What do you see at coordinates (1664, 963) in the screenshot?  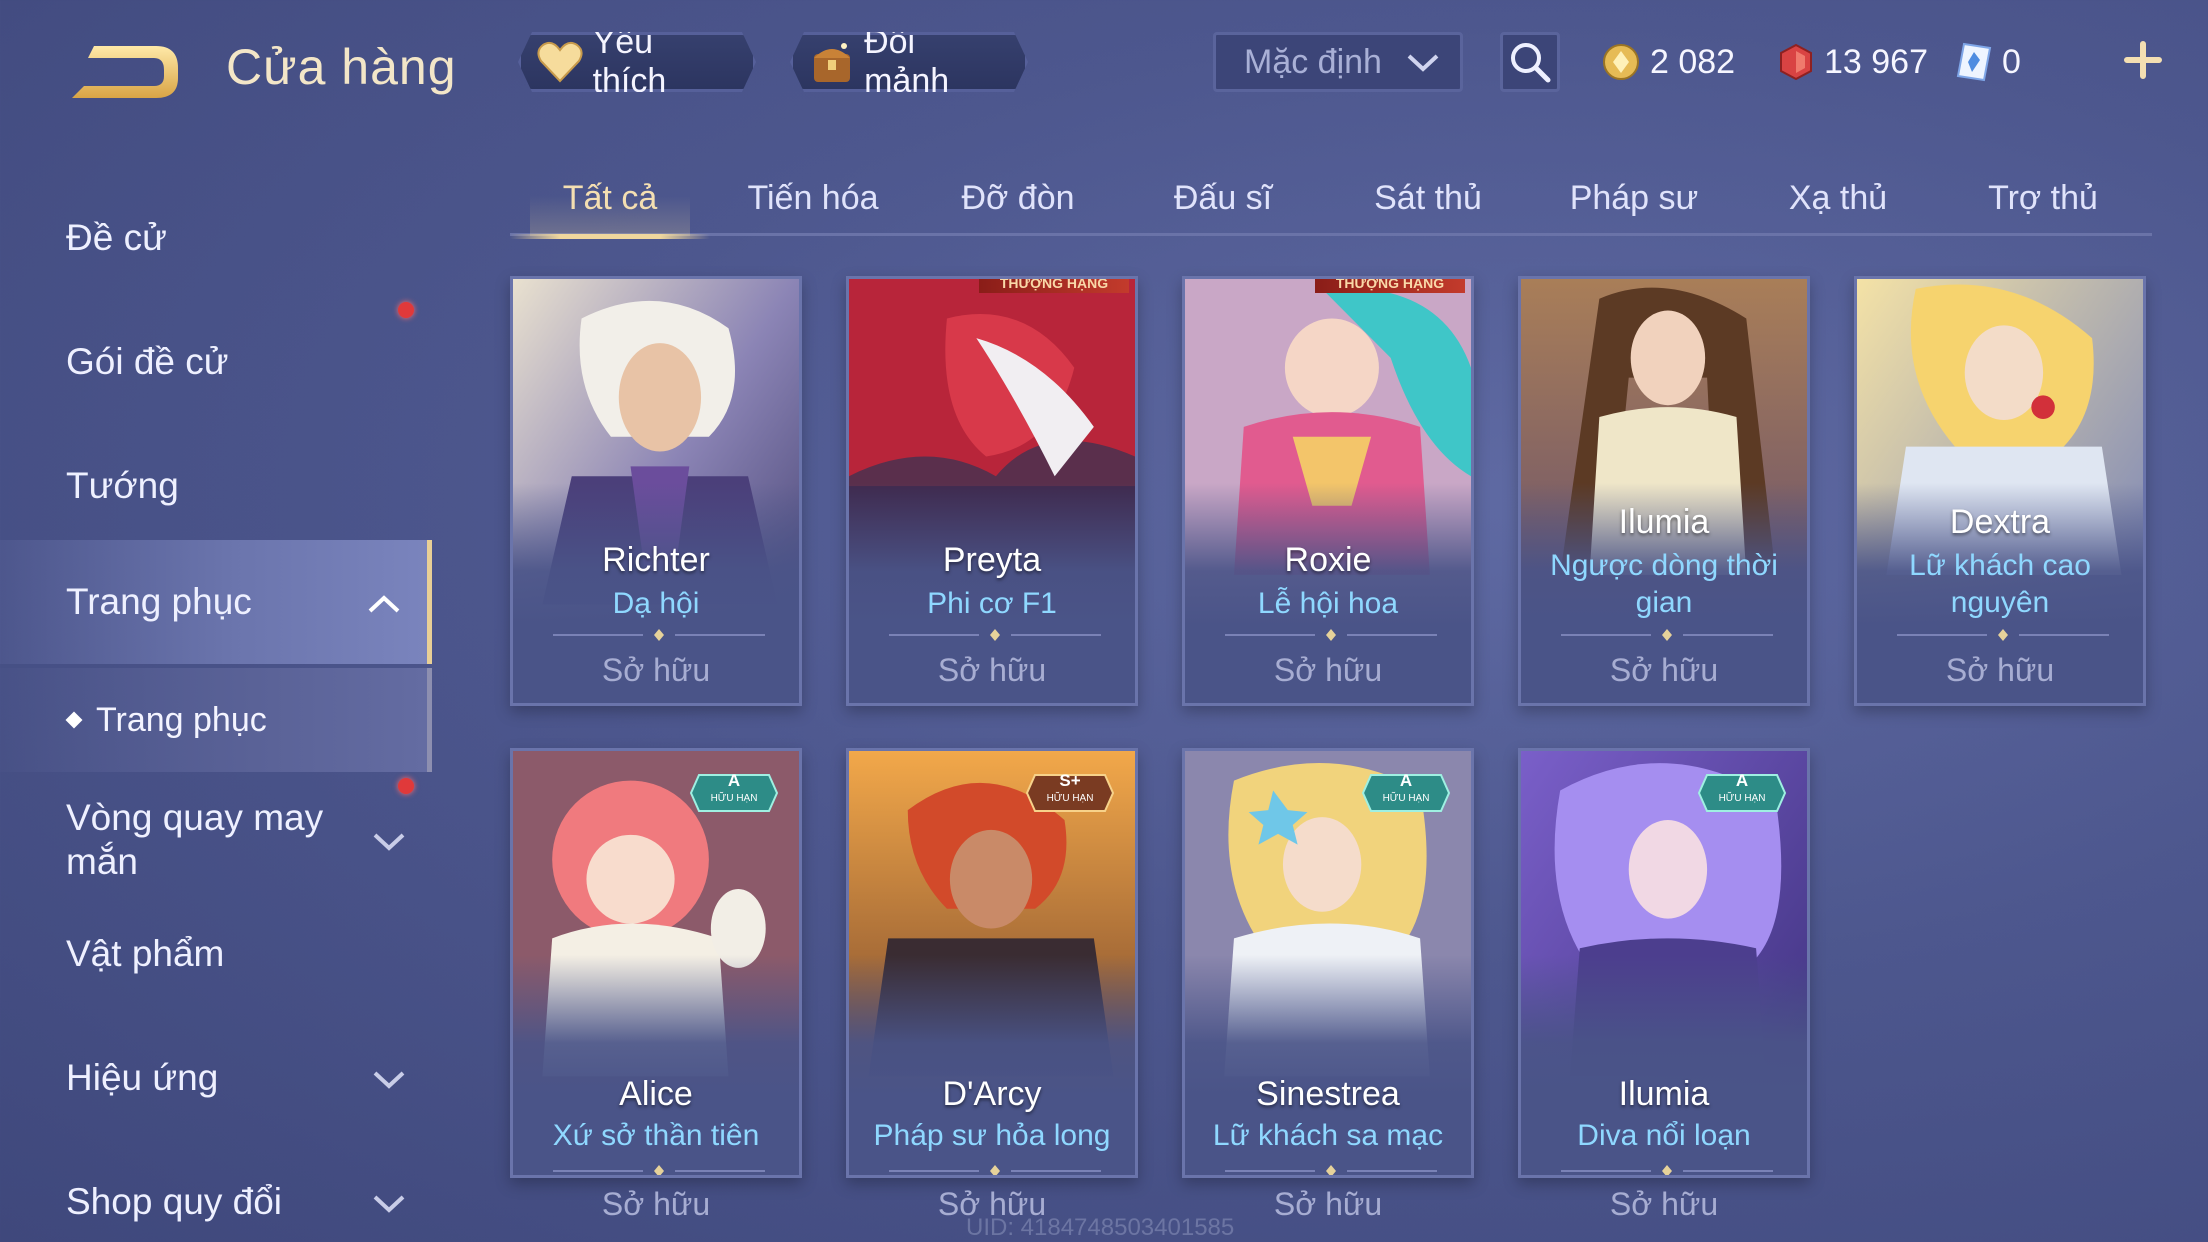 I see `skin-card: A HỮU HẠN Ilumia Diva nổi loạn` at bounding box center [1664, 963].